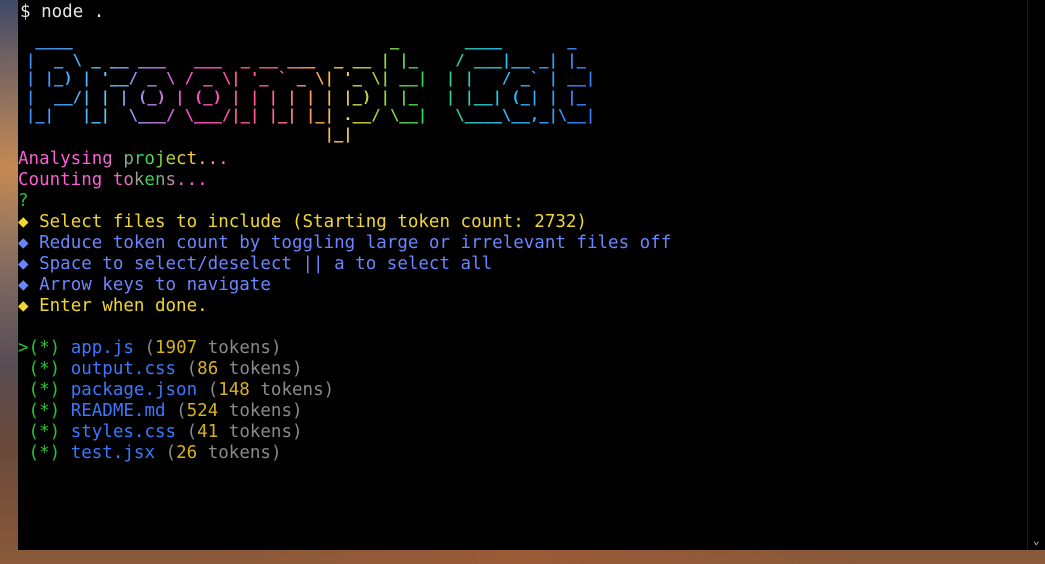 This screenshot has height=564, width=1045. What do you see at coordinates (123, 369) in the screenshot?
I see `file-name: output.css` at bounding box center [123, 369].